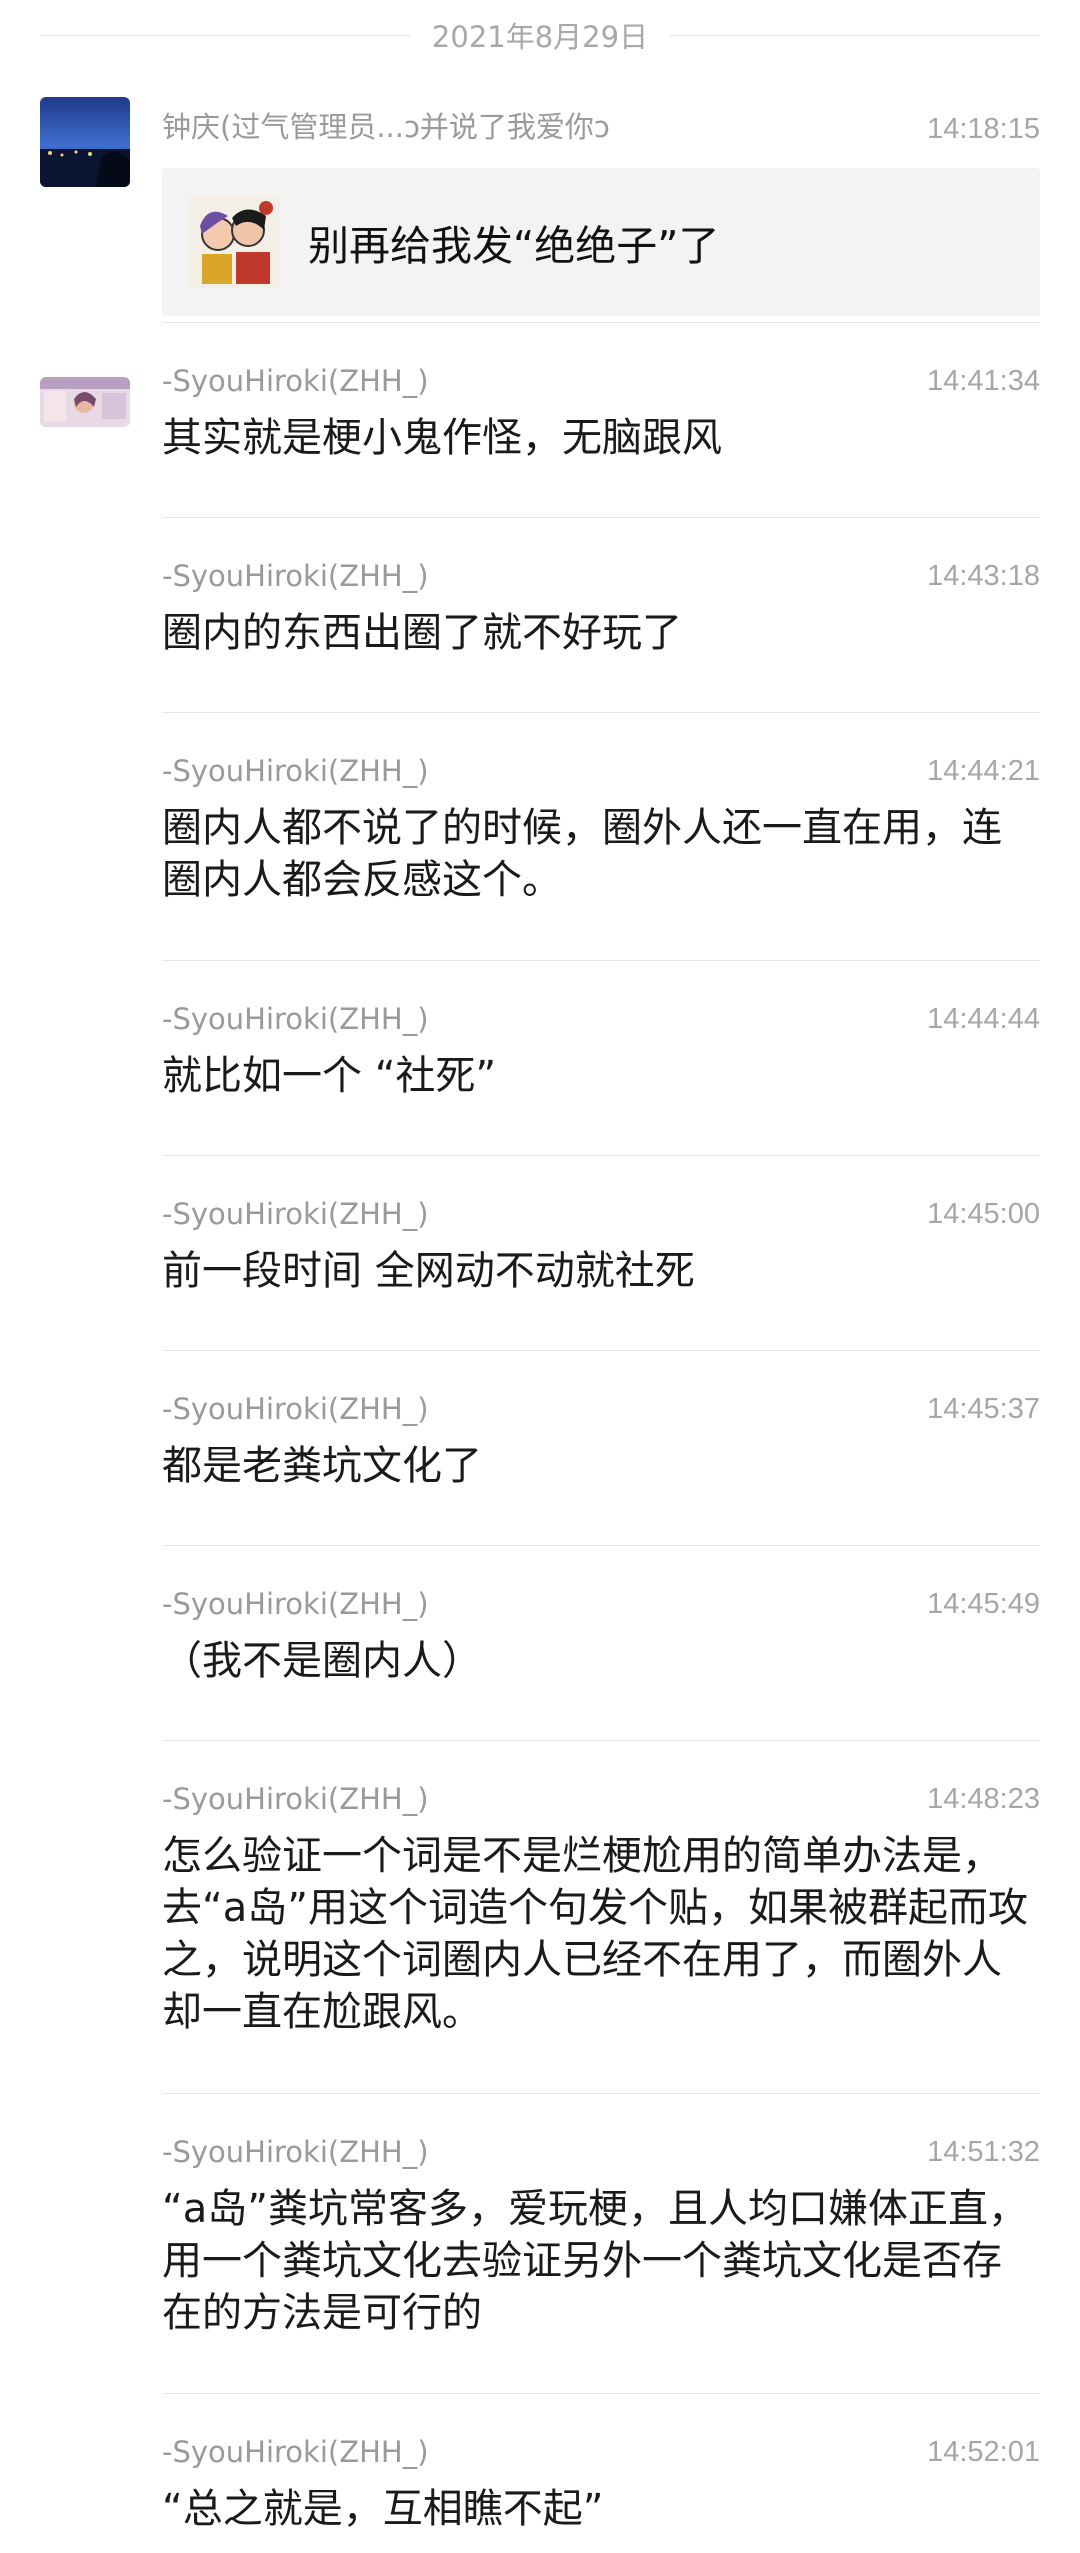 The image size is (1080, 2553). I want to click on message-text: “总之就是，互相瞧不起”, so click(383, 2509).